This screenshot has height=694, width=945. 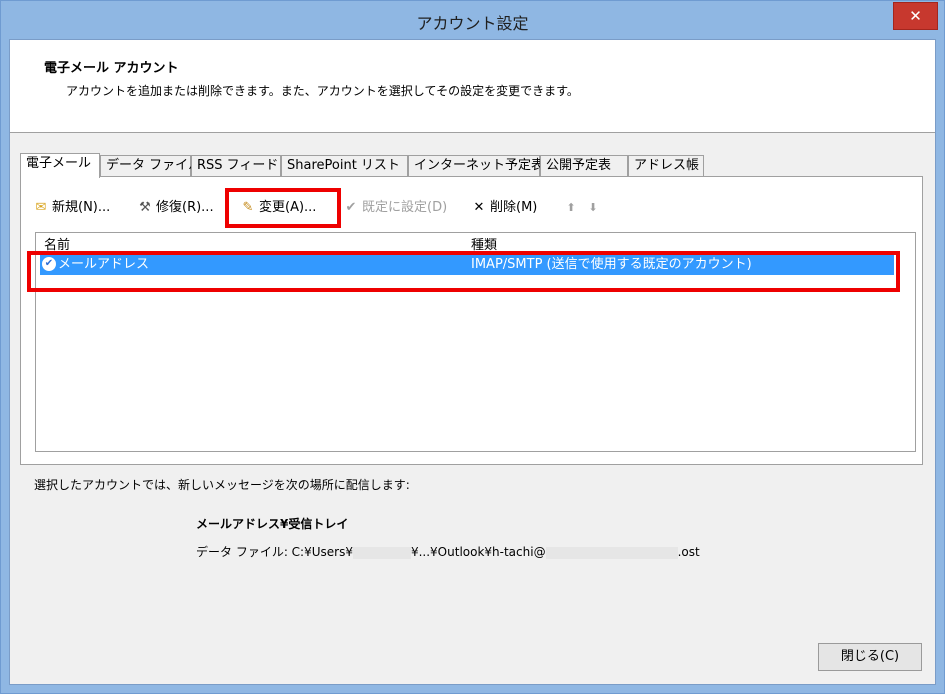 I want to click on redacted-username, so click(x=381, y=552).